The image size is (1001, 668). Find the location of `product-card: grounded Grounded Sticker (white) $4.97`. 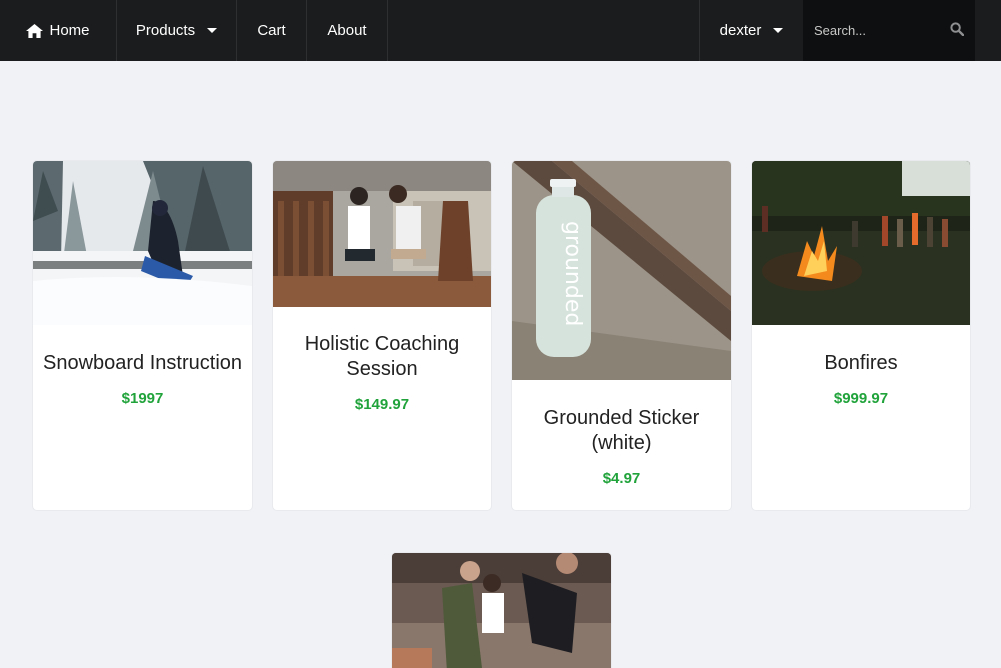

product-card: grounded Grounded Sticker (white) $4.97 is located at coordinates (621, 335).